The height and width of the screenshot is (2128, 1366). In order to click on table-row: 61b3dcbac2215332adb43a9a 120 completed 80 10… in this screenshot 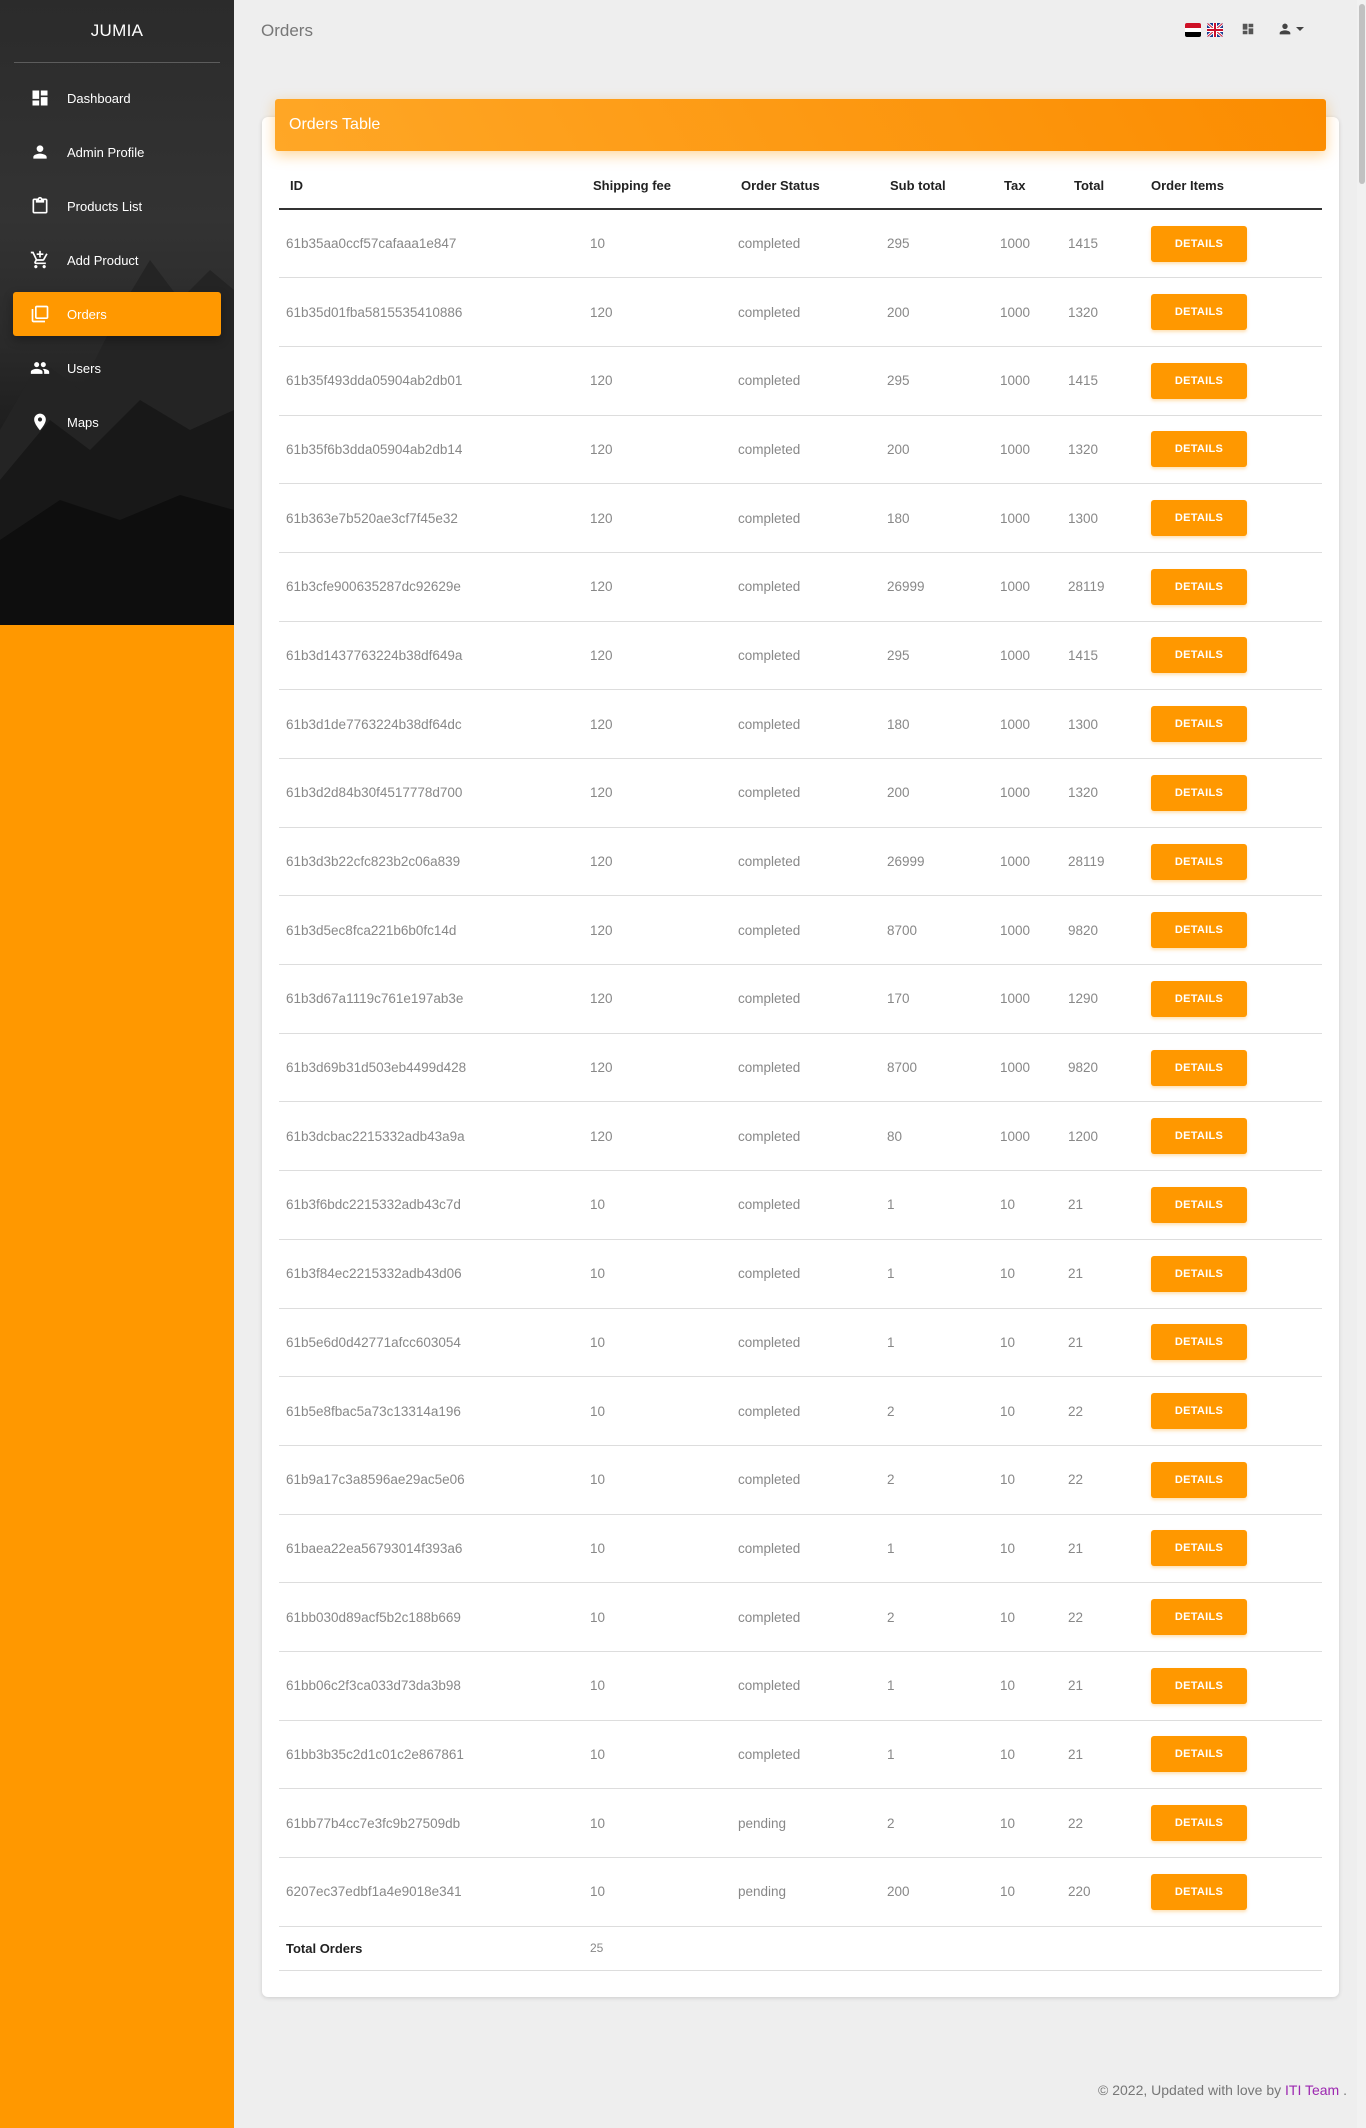, I will do `click(800, 1136)`.